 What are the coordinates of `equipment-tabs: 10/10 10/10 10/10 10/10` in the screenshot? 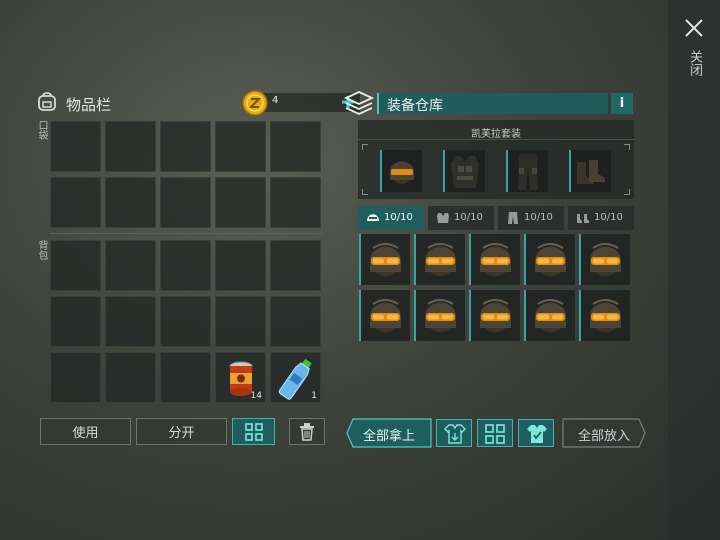 It's located at (496, 218).